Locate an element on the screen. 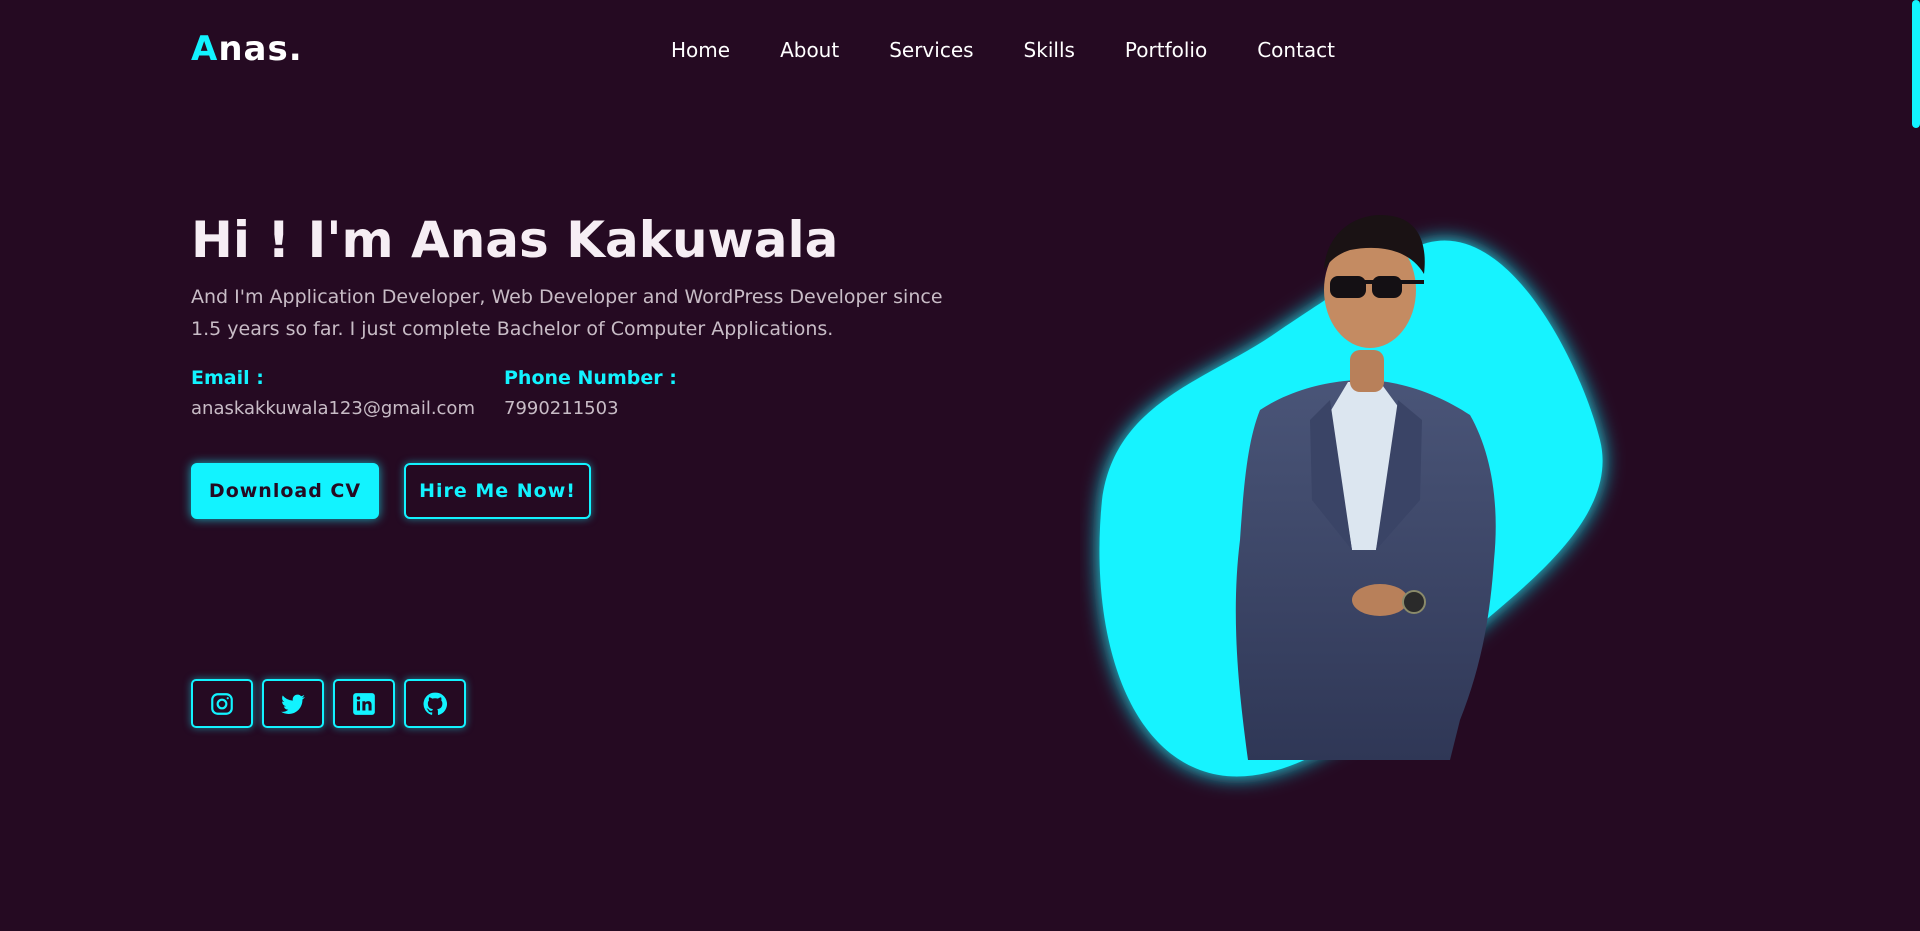 This screenshot has height=931, width=1920. linkedin-icon is located at coordinates (364, 703).